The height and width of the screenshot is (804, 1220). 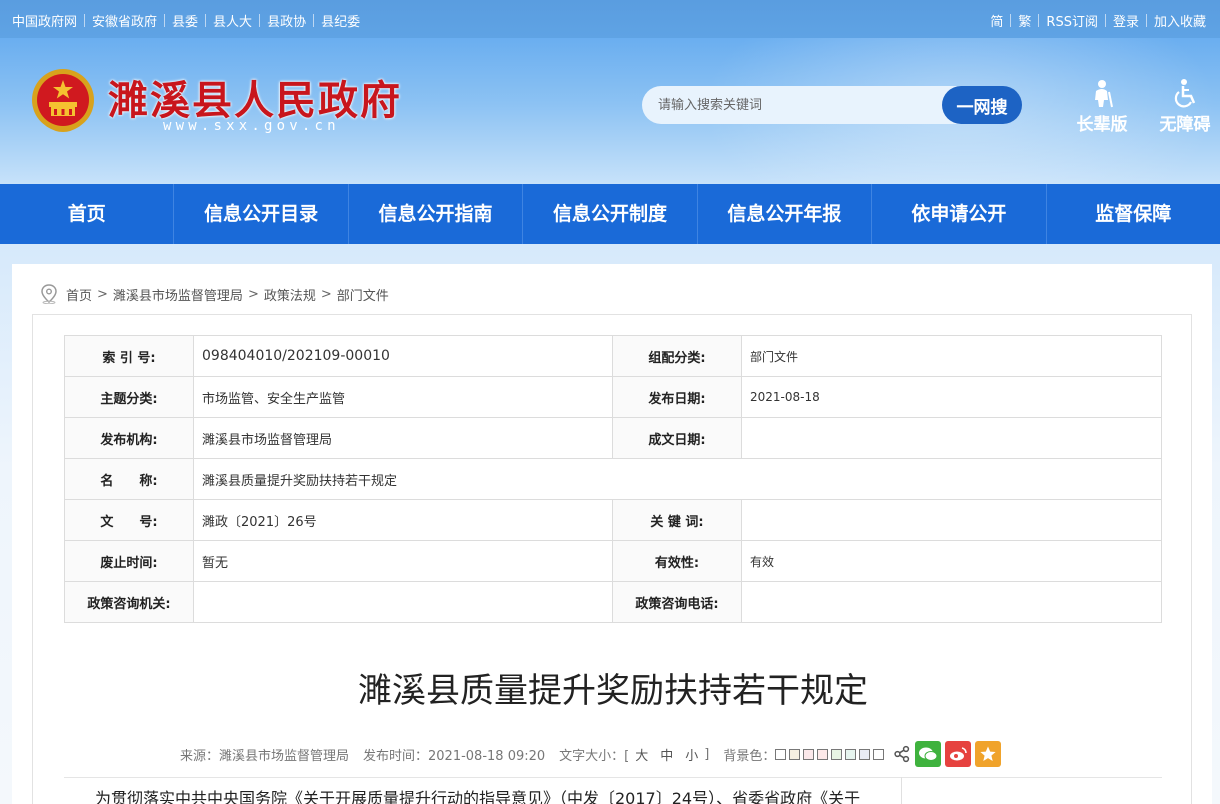 What do you see at coordinates (1180, 20) in the screenshot?
I see `bookmark-link: 加入收藏` at bounding box center [1180, 20].